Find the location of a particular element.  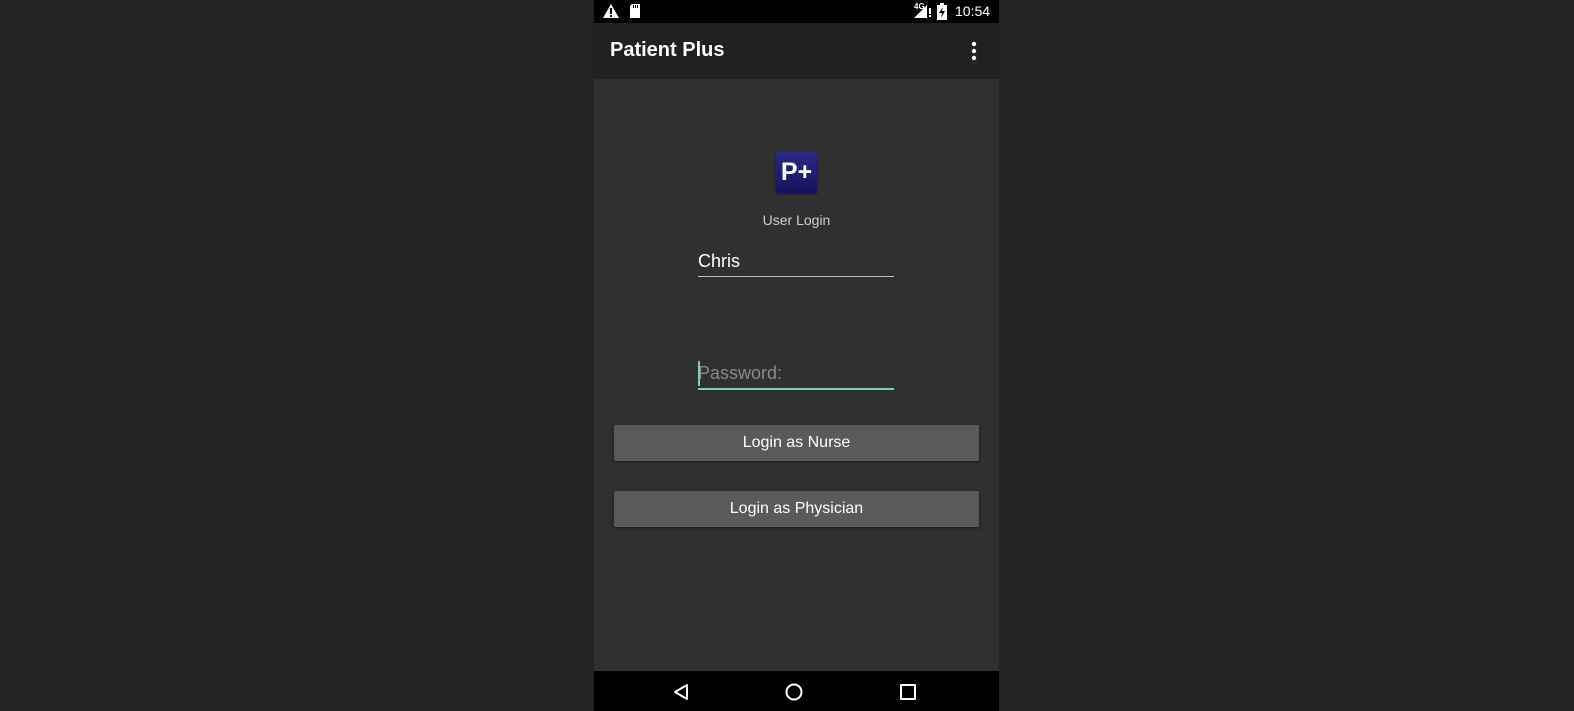

app-bar: Patient Plus is located at coordinates (796, 51).